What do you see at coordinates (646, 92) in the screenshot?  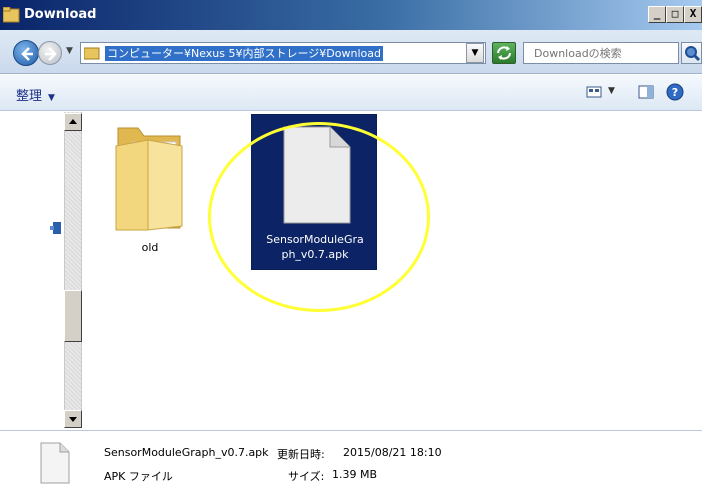 I see `preview-pane-icon` at bounding box center [646, 92].